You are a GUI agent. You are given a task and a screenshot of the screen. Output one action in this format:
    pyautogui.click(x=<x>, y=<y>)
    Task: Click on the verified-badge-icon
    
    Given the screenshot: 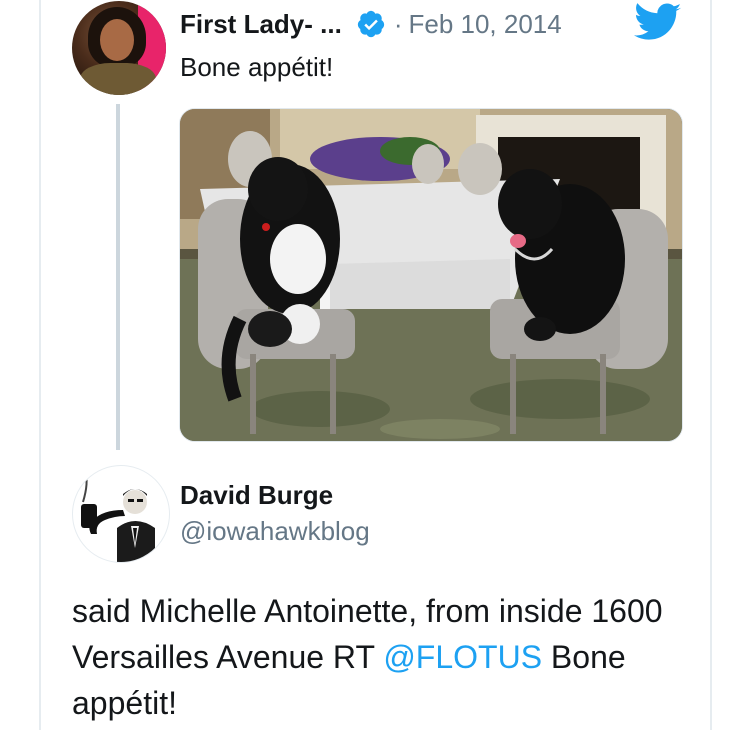 What is the action you would take?
    pyautogui.click(x=371, y=24)
    